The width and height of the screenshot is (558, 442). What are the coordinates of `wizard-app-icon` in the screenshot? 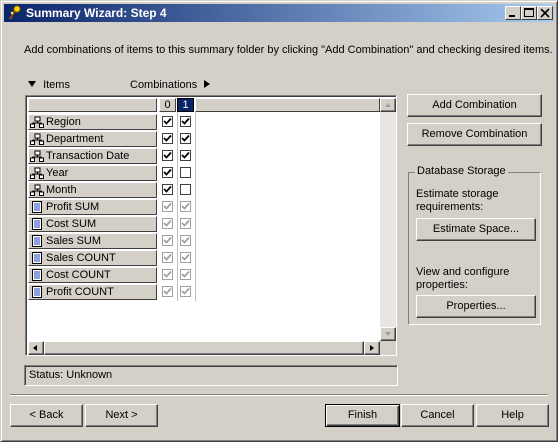 It's located at (15, 12).